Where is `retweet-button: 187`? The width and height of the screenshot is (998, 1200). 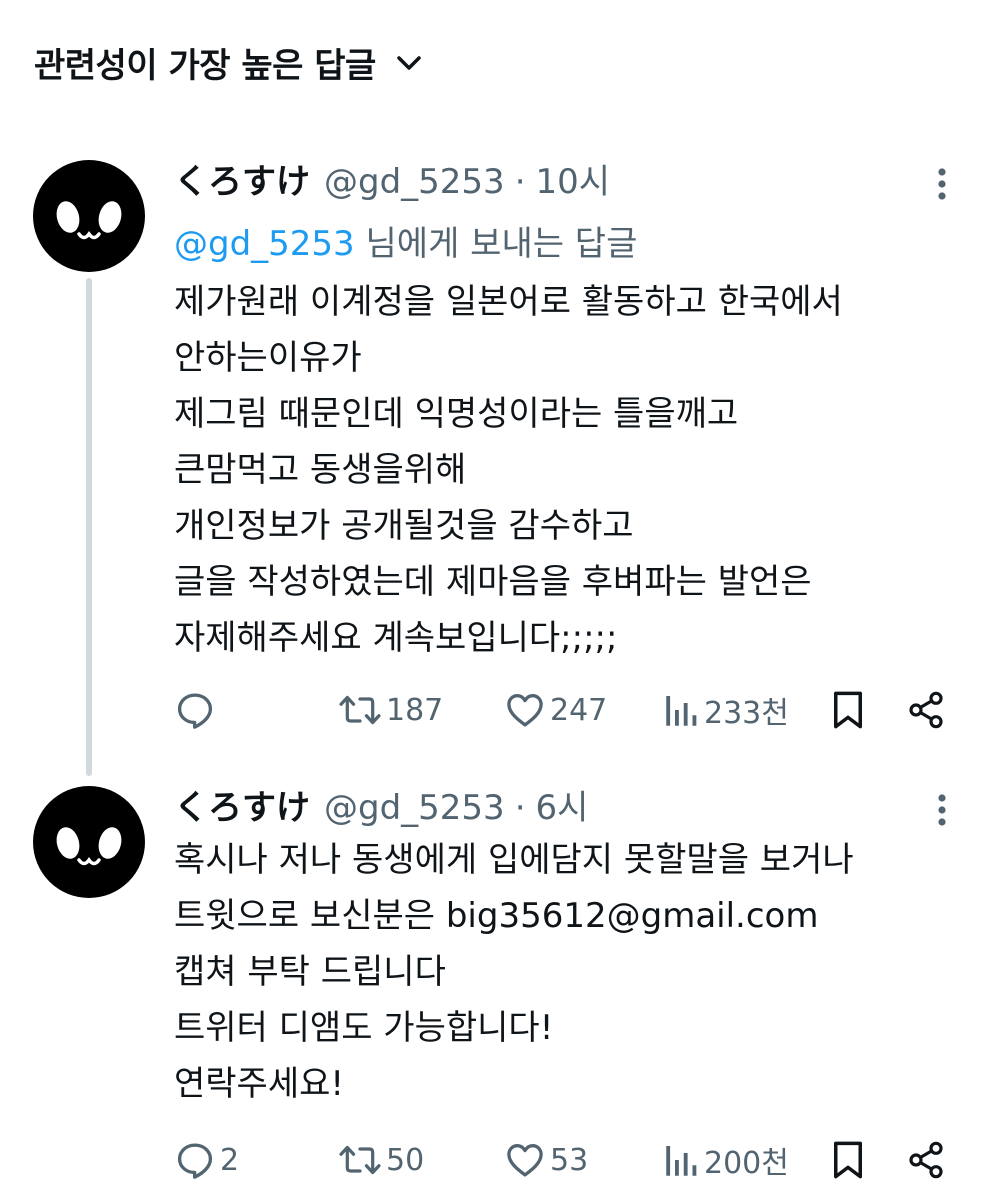
retweet-button: 187 is located at coordinates (390, 710).